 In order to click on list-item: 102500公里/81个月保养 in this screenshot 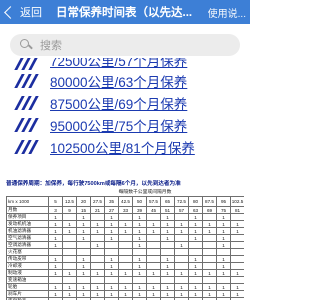, I will do `click(125, 147)`.